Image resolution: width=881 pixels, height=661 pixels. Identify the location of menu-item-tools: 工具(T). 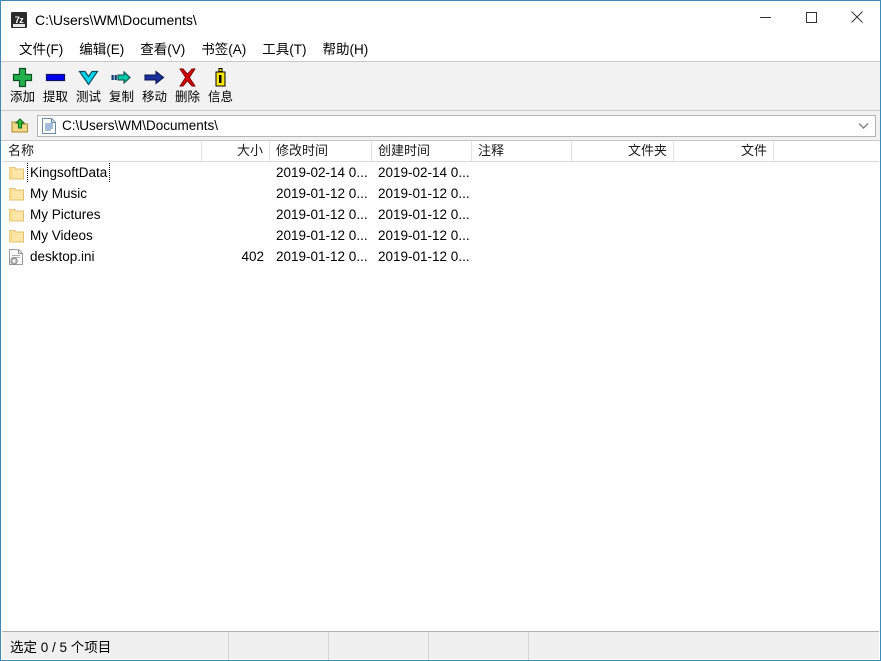
(284, 50).